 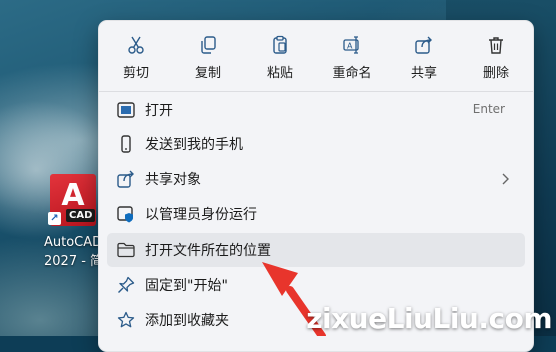 What do you see at coordinates (352, 73) in the screenshot?
I see `rename-label: 重命名` at bounding box center [352, 73].